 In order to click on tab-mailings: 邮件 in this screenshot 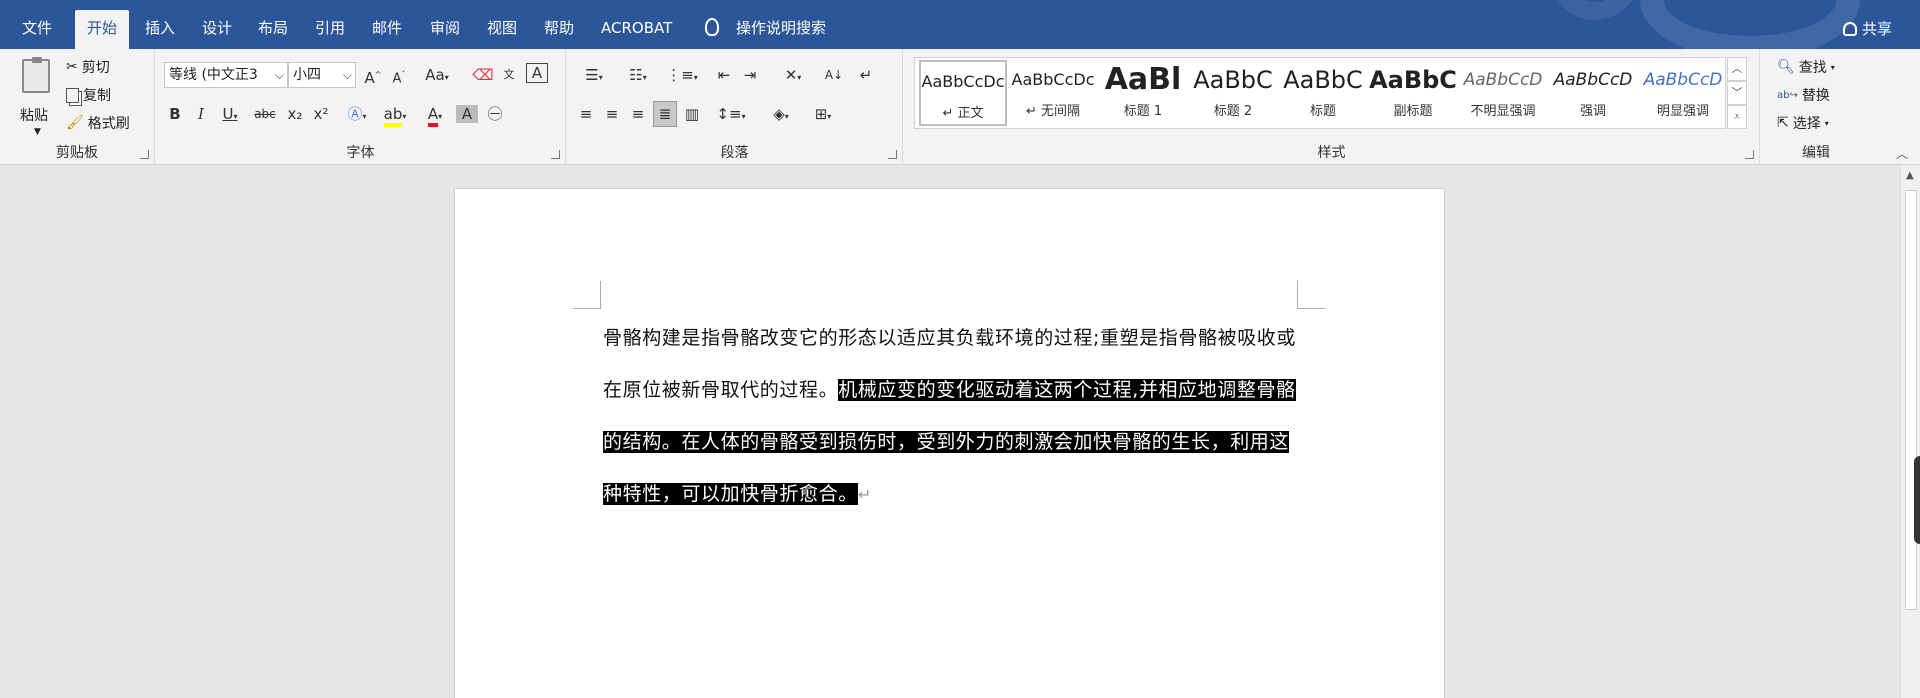, I will do `click(387, 29)`.